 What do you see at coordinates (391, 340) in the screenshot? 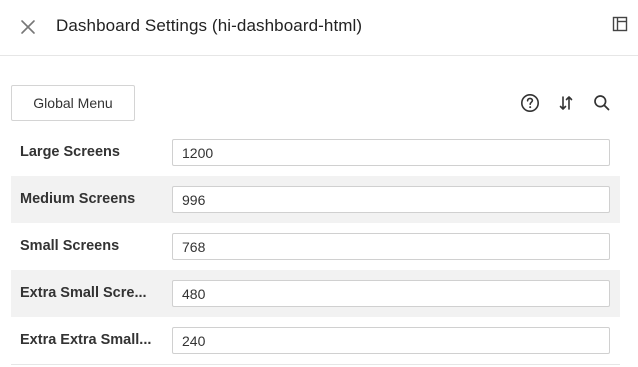
I see `extra-extra-small-screens-input` at bounding box center [391, 340].